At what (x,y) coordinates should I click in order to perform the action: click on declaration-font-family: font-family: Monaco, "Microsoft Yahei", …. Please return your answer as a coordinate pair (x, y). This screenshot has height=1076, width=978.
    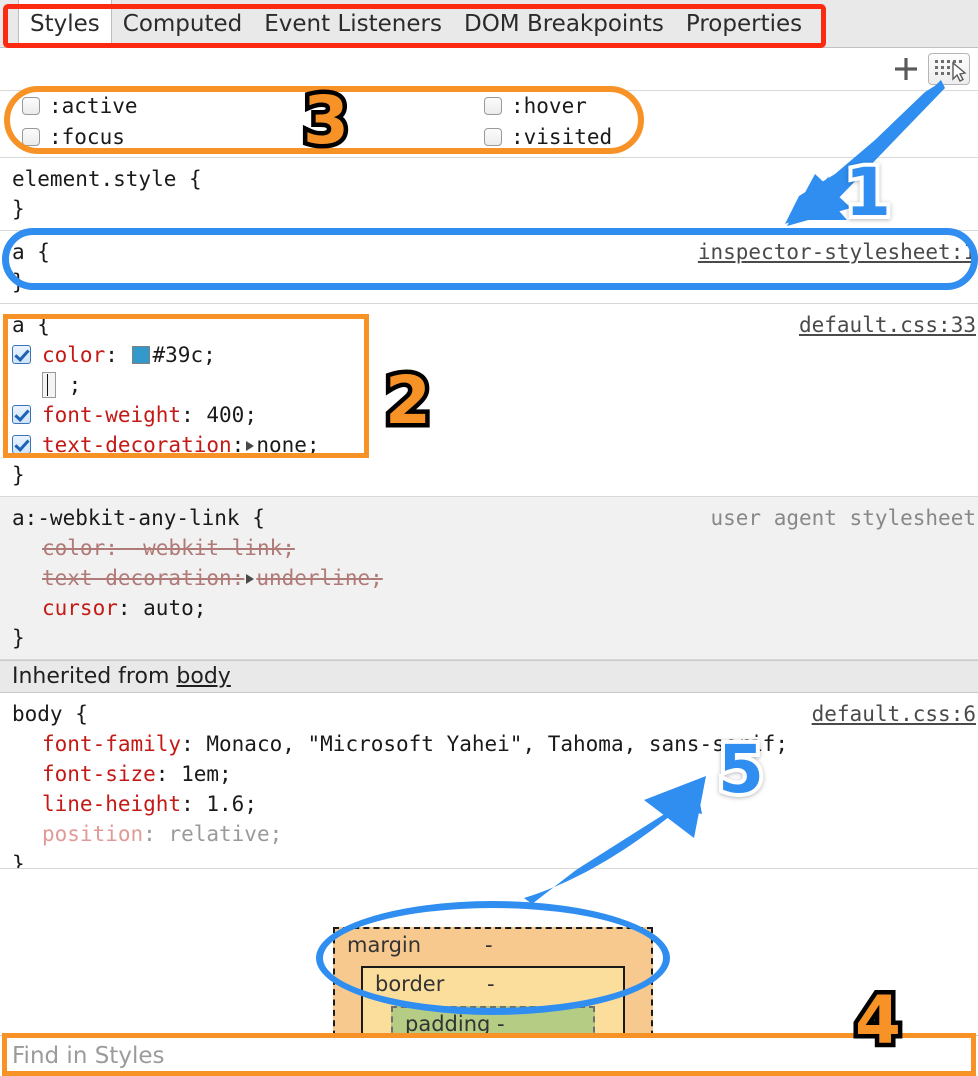
    Looking at the image, I should click on (490, 744).